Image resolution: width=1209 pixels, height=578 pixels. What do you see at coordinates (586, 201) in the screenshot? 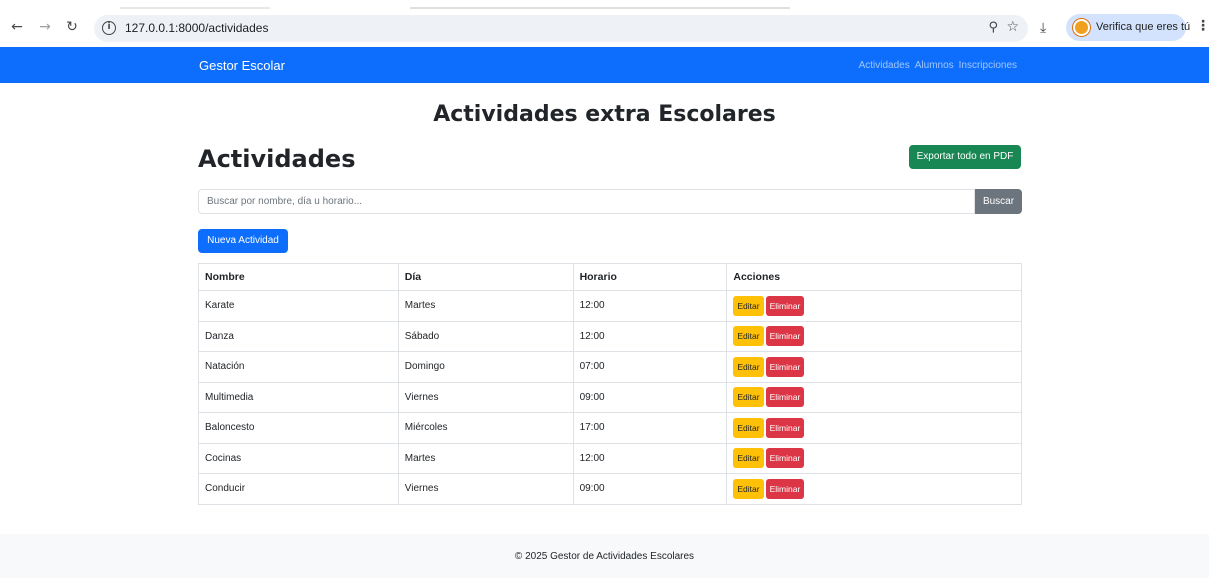
I see `search-input` at bounding box center [586, 201].